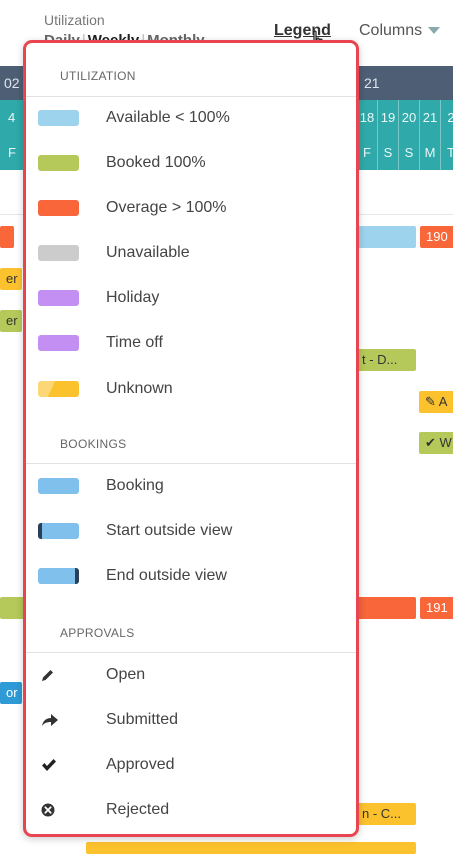 Image resolution: width=453 pixels, height=854 pixels. What do you see at coordinates (93, 444) in the screenshot?
I see `bookings-heading: BOOKINGS` at bounding box center [93, 444].